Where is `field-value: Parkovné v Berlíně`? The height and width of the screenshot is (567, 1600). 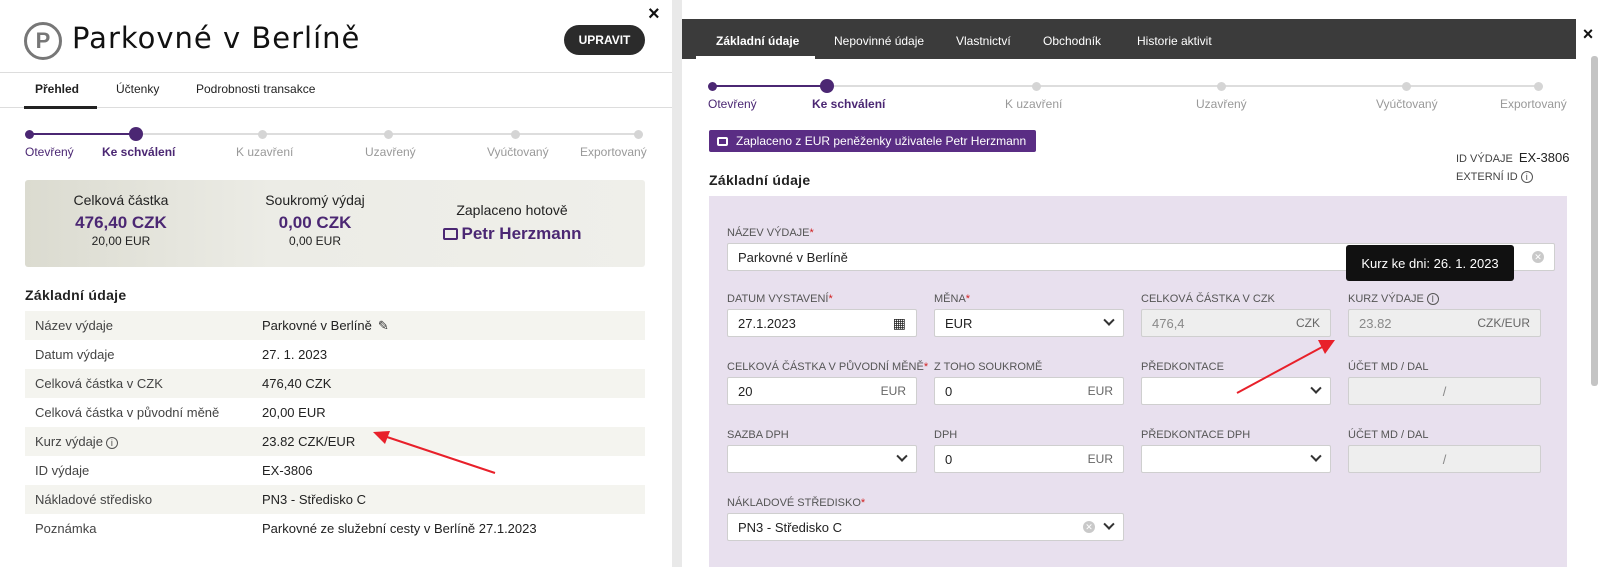 field-value: Parkovné v Berlíně is located at coordinates (793, 257).